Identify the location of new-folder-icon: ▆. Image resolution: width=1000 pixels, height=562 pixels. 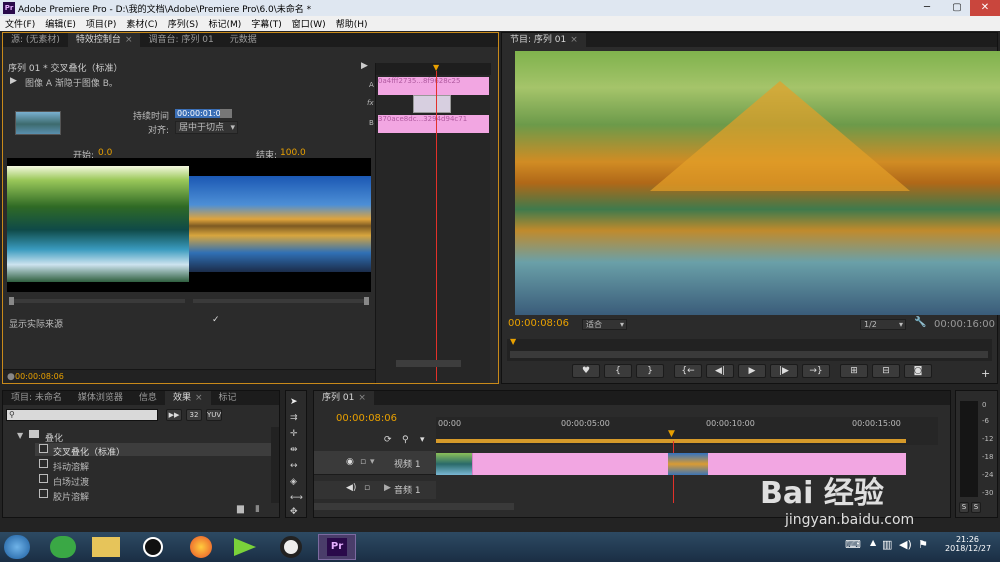
(240, 509).